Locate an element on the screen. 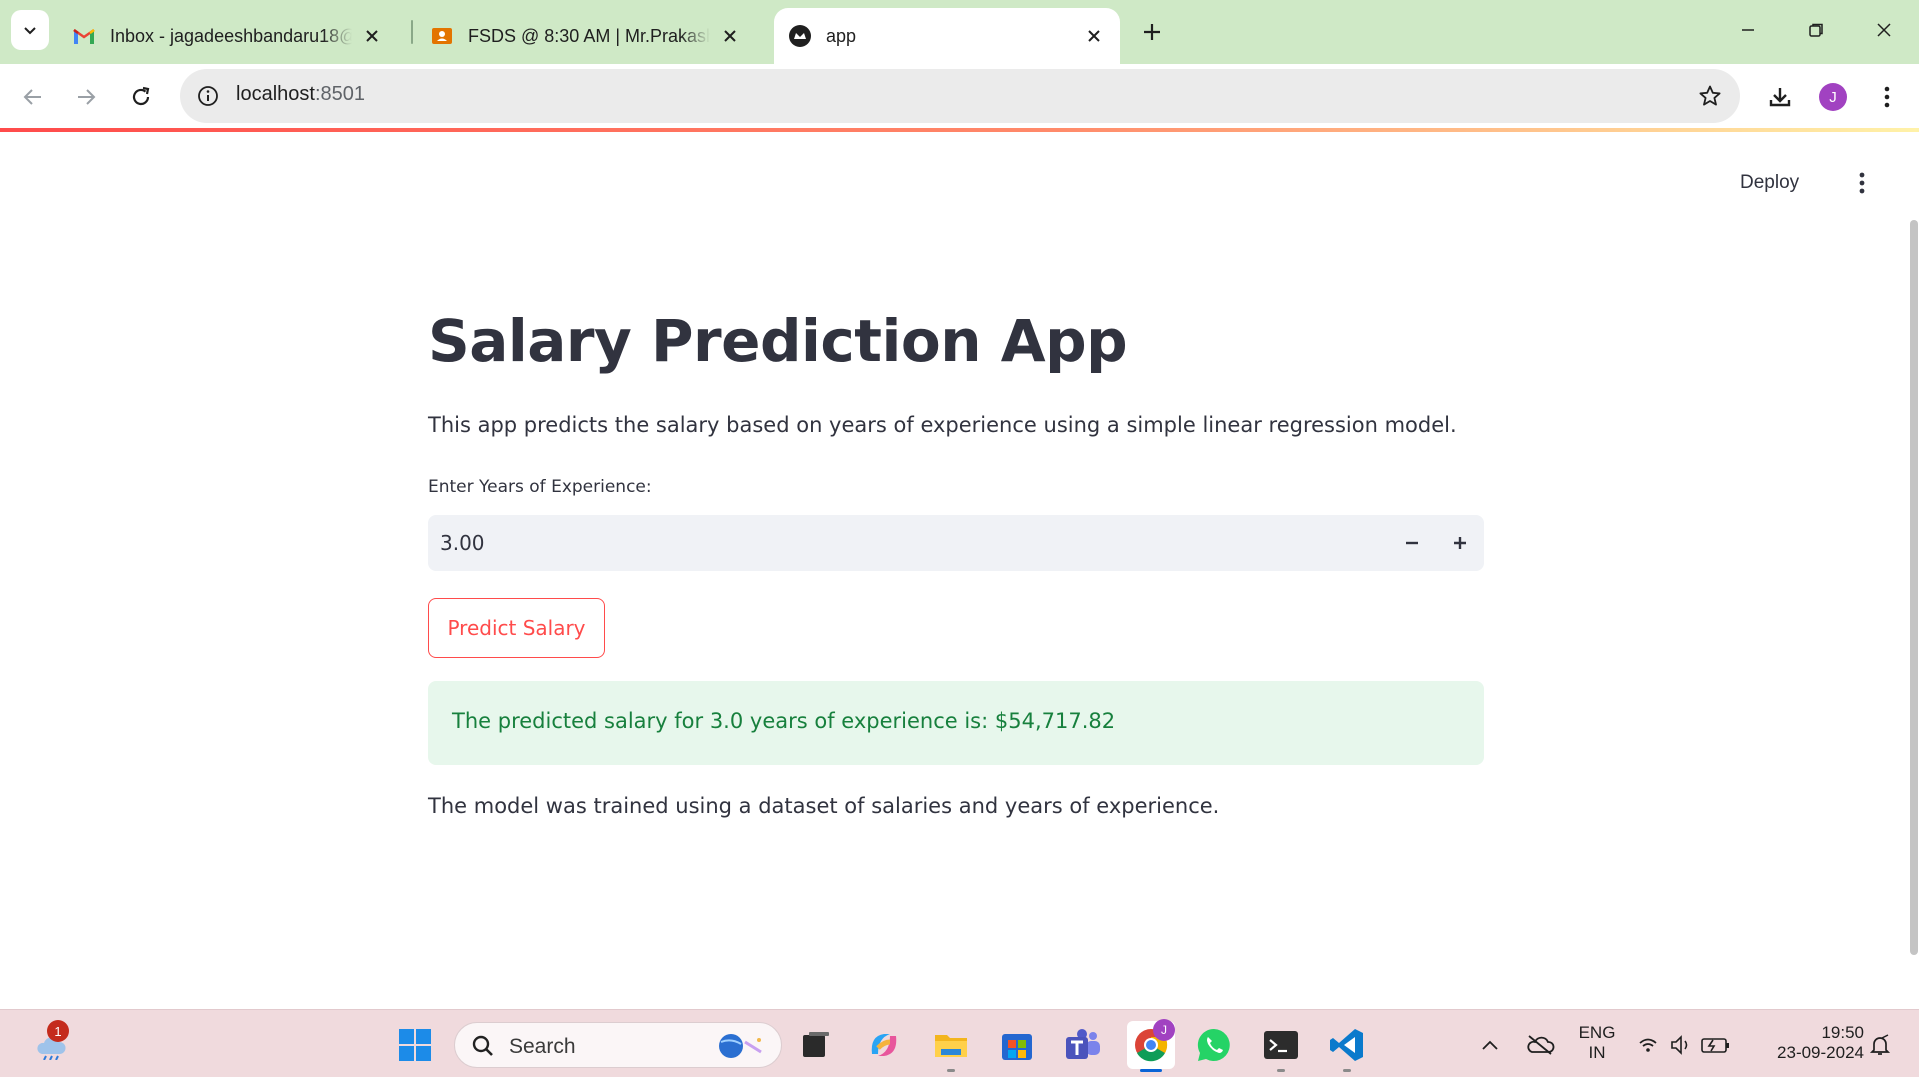  chevron-down-icon is located at coordinates (30, 31).